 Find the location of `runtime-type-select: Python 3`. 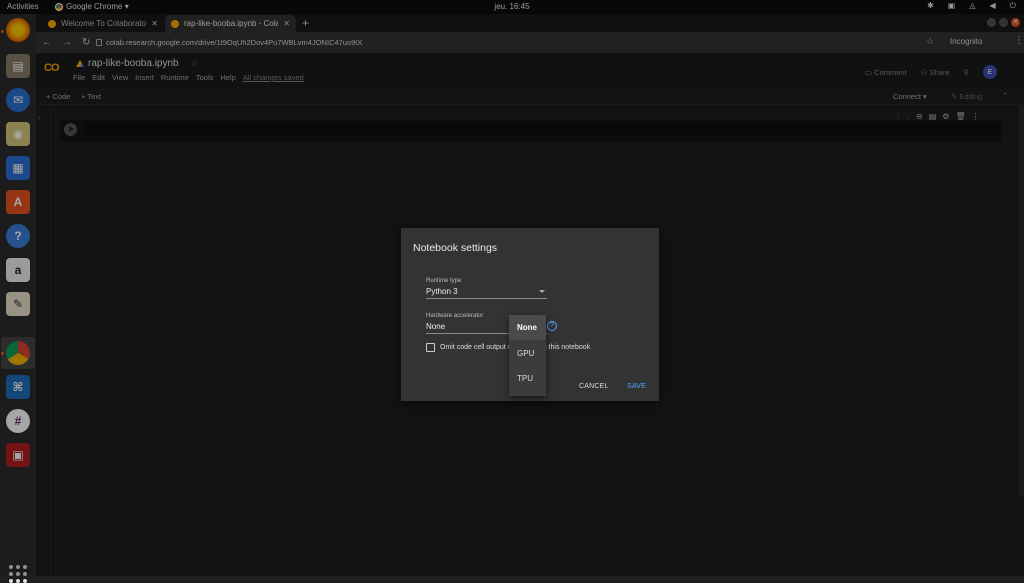

runtime-type-select: Python 3 is located at coordinates (486, 293).